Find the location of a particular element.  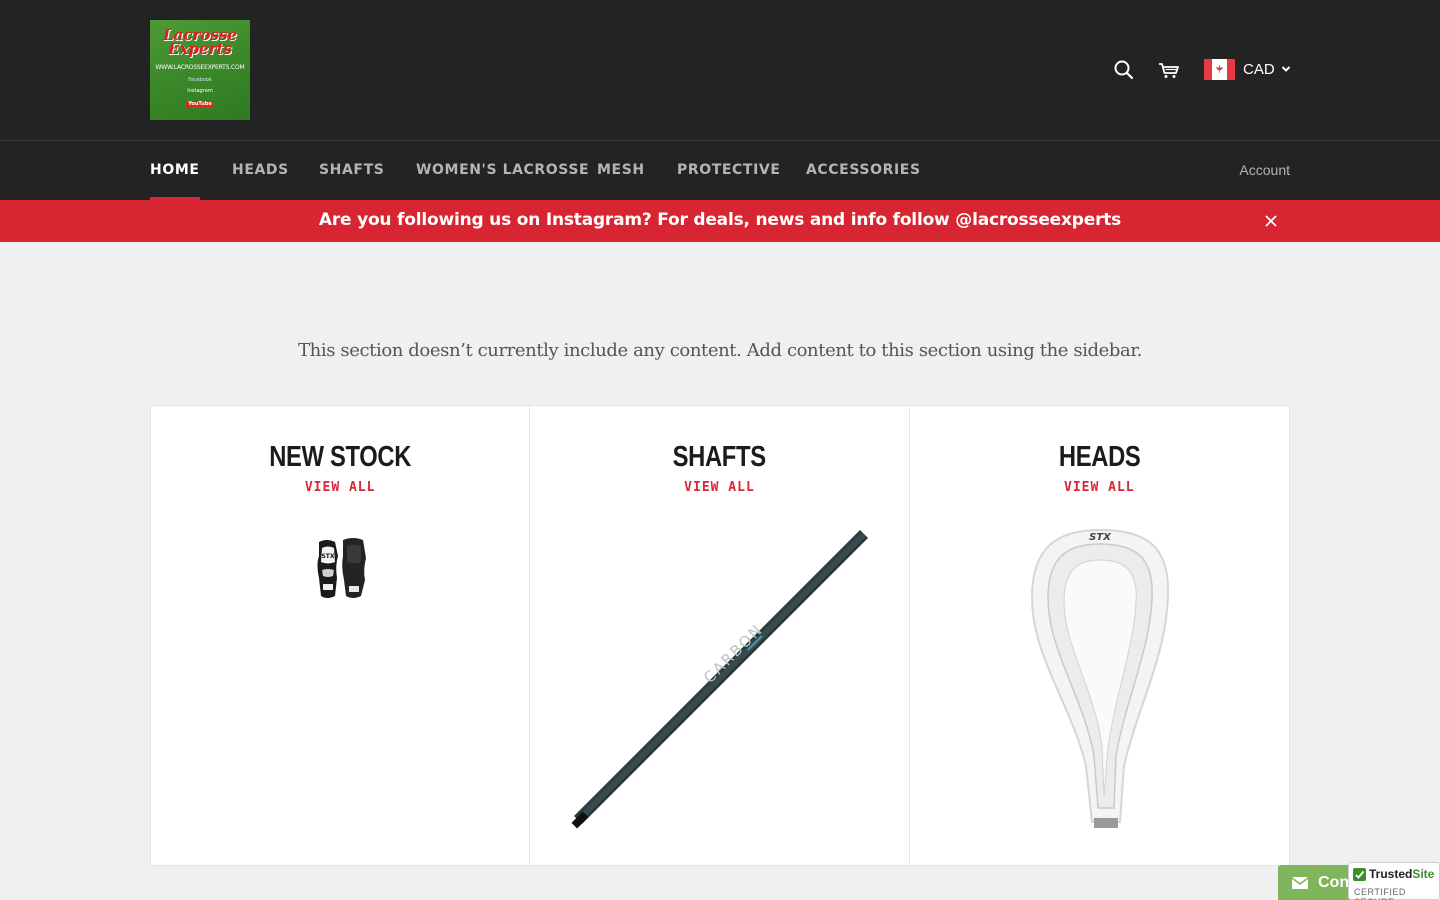

nav-item-home: HOME is located at coordinates (175, 170).